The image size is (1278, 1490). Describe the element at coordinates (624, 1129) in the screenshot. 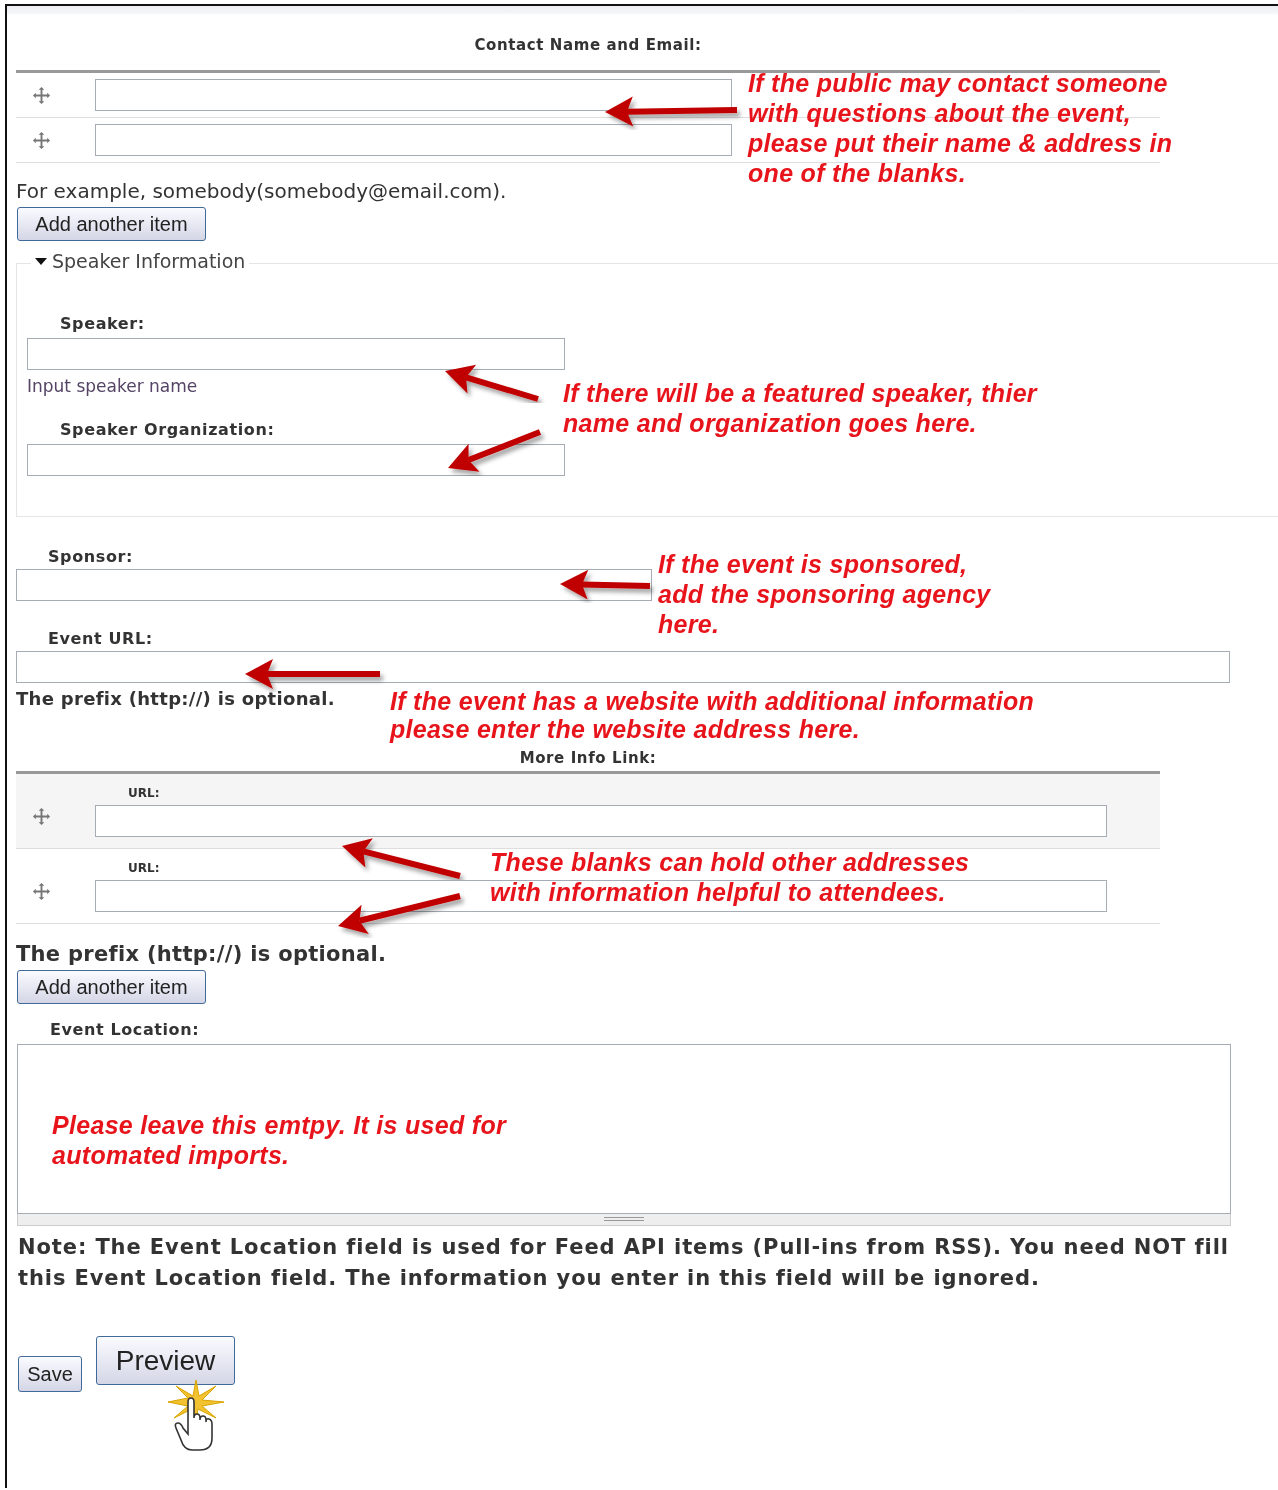

I see `text-area` at that location.